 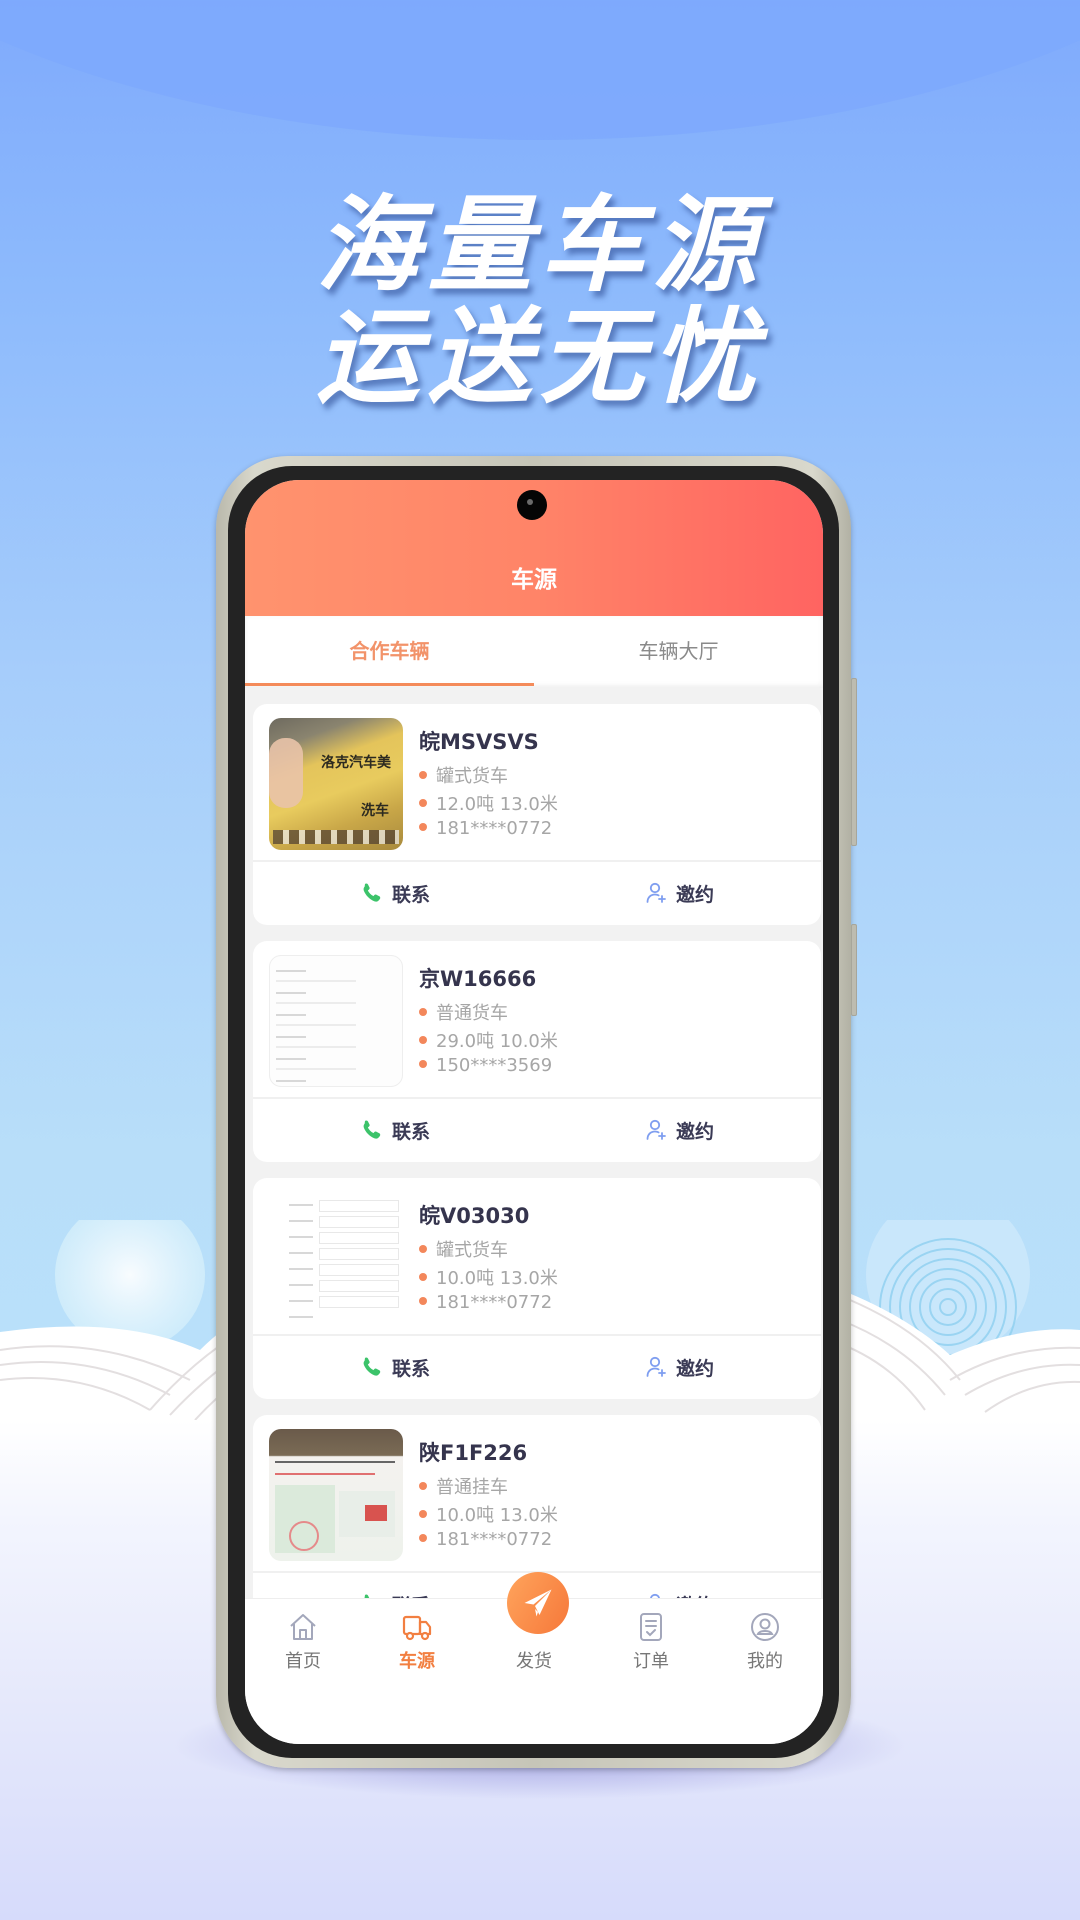 What do you see at coordinates (473, 1453) in the screenshot?
I see `plate-number: 陕F1F226` at bounding box center [473, 1453].